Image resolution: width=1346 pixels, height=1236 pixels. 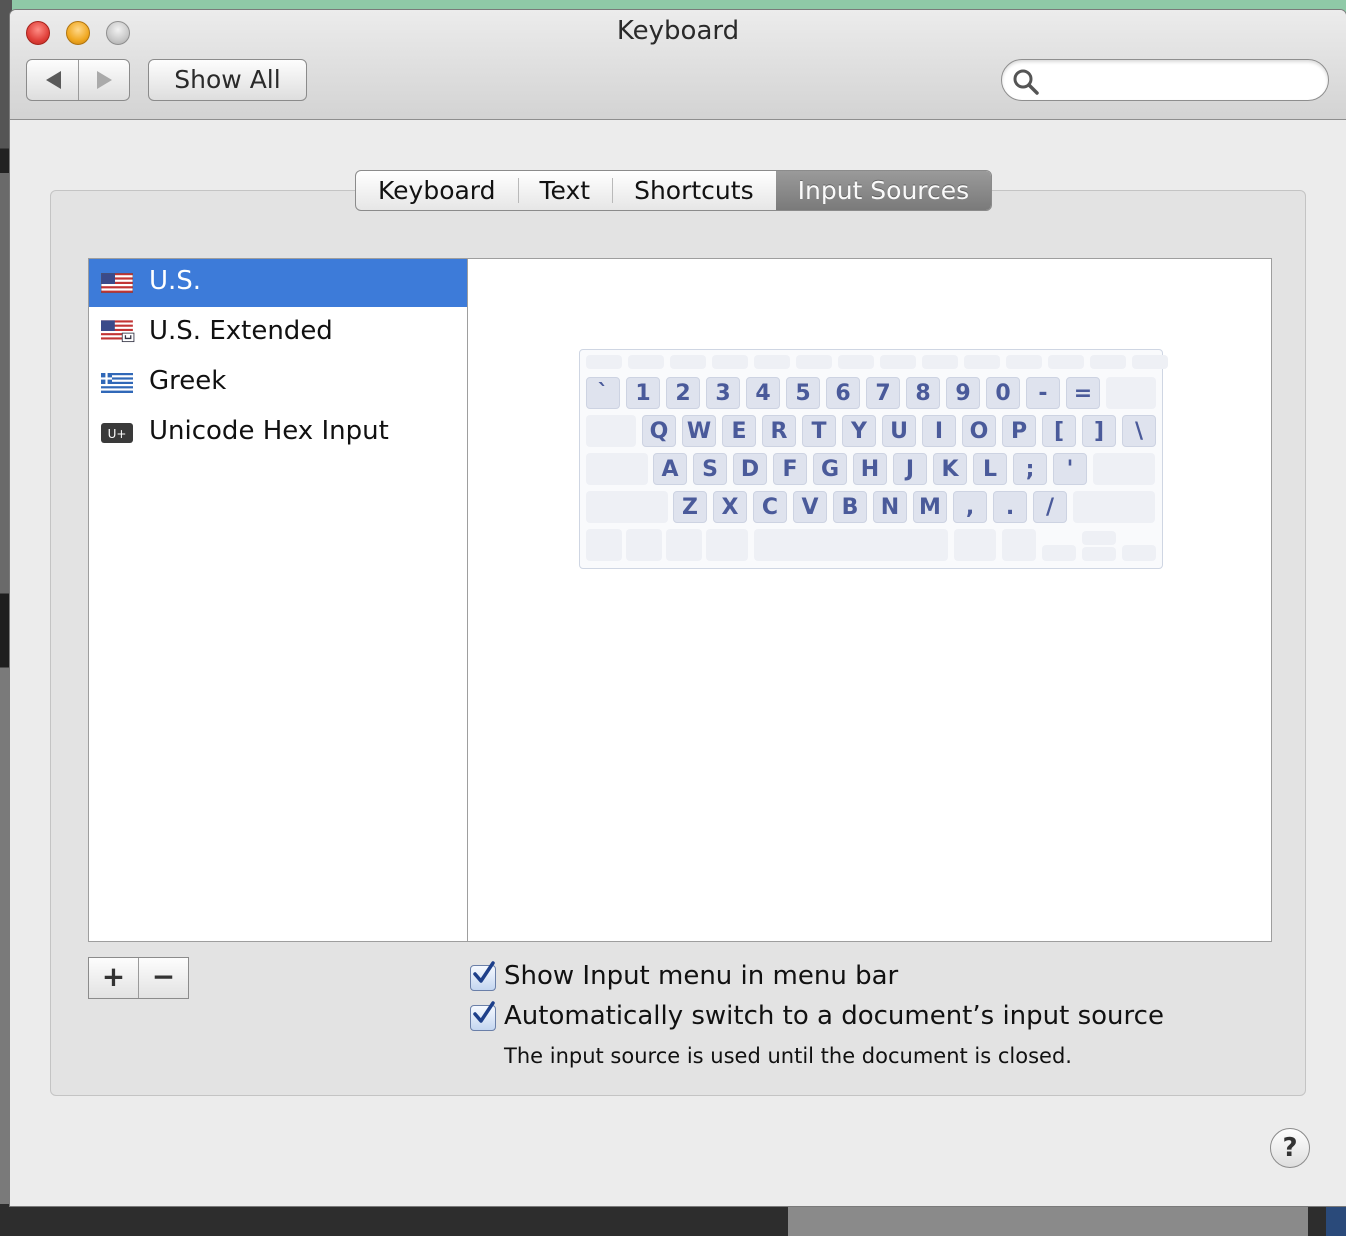 I want to click on forward-arrow-icon, so click(x=104, y=80).